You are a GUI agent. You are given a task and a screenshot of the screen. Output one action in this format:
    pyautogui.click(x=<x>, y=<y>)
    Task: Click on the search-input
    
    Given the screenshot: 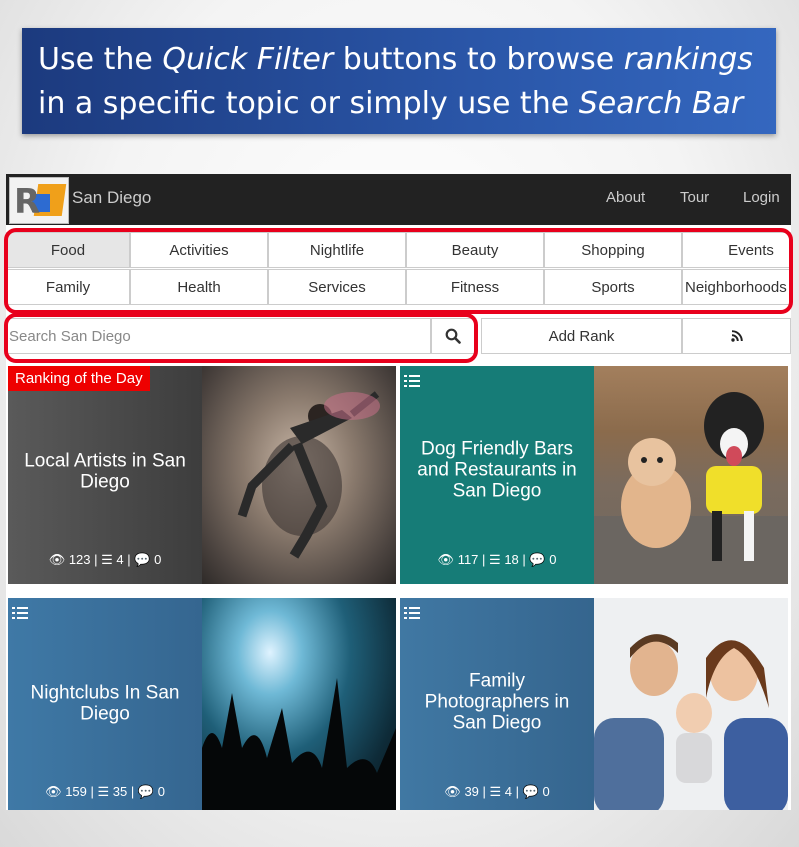 What is the action you would take?
    pyautogui.click(x=218, y=336)
    